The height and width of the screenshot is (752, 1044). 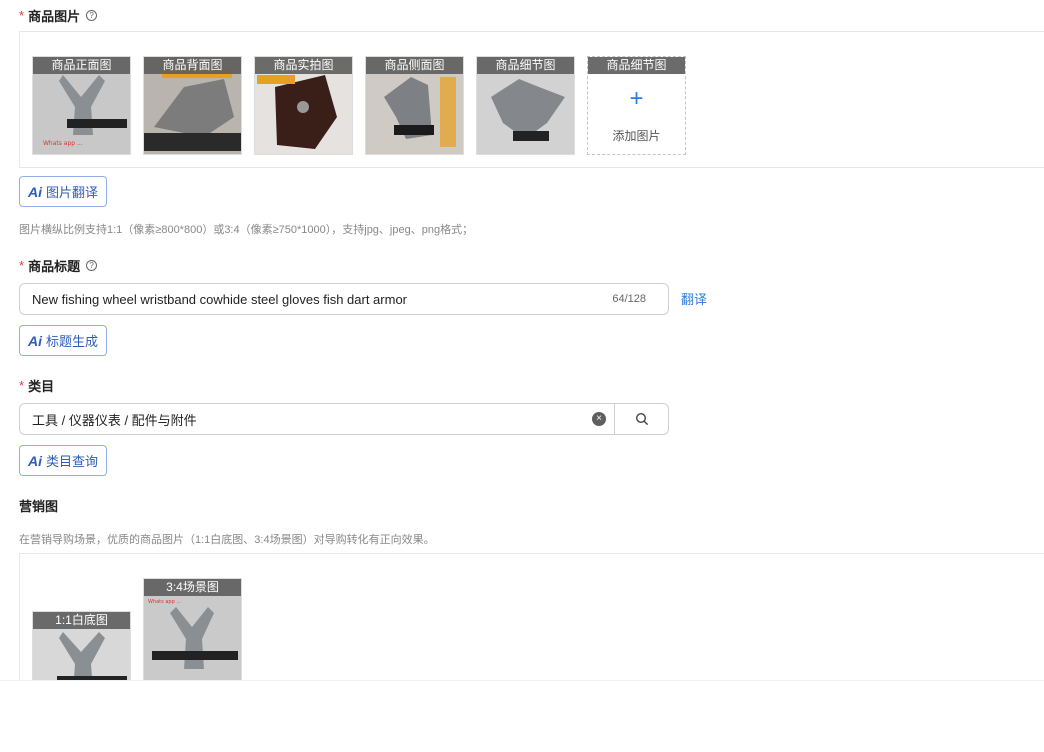 I want to click on thumb-caption: 3:4场景图, so click(x=192, y=587).